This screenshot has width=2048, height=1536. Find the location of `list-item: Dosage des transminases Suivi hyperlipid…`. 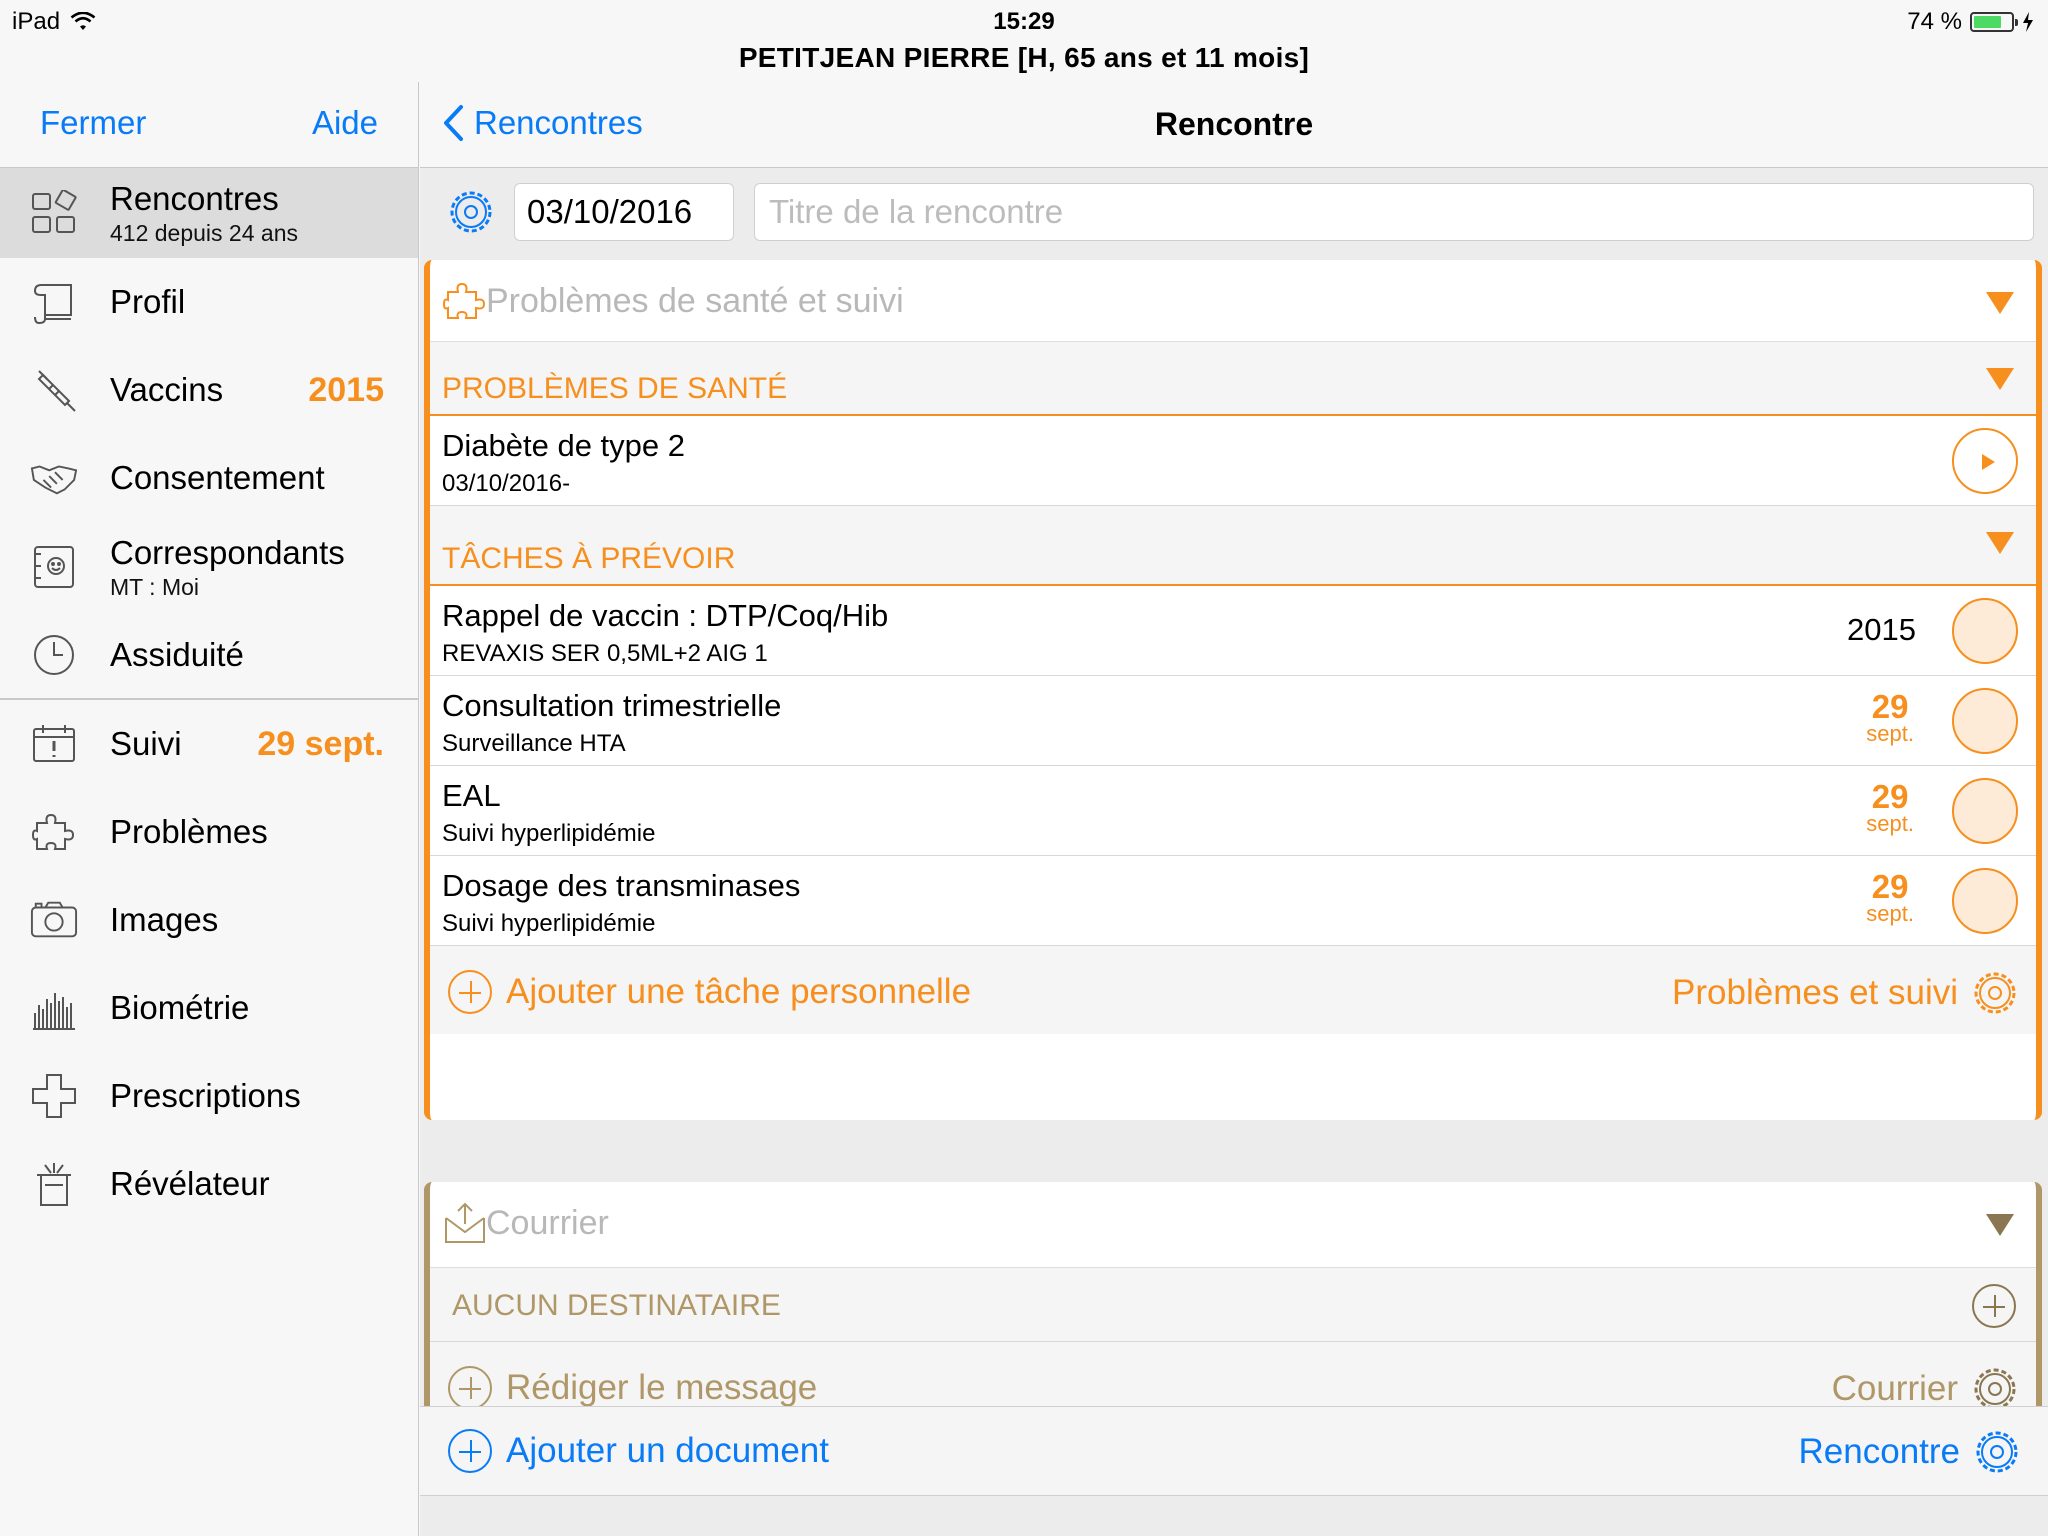

list-item: Dosage des transminases Suivi hyperlipid… is located at coordinates (1233, 901).